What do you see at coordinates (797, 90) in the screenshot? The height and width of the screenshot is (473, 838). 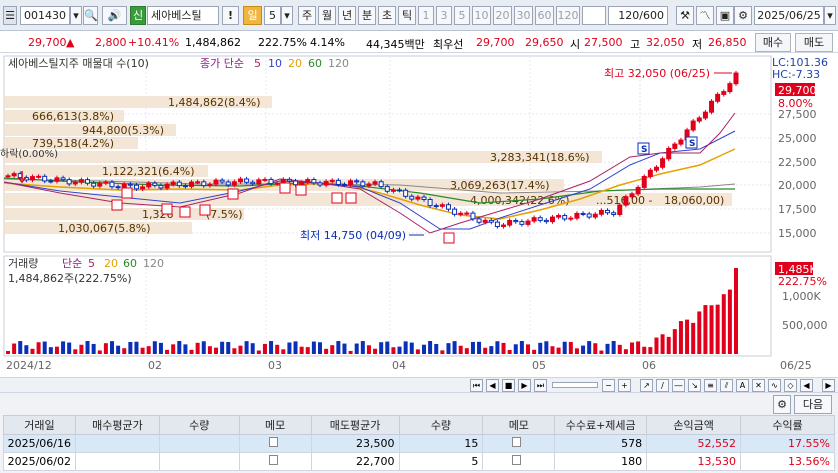 I see `price-tag: 29,700` at bounding box center [797, 90].